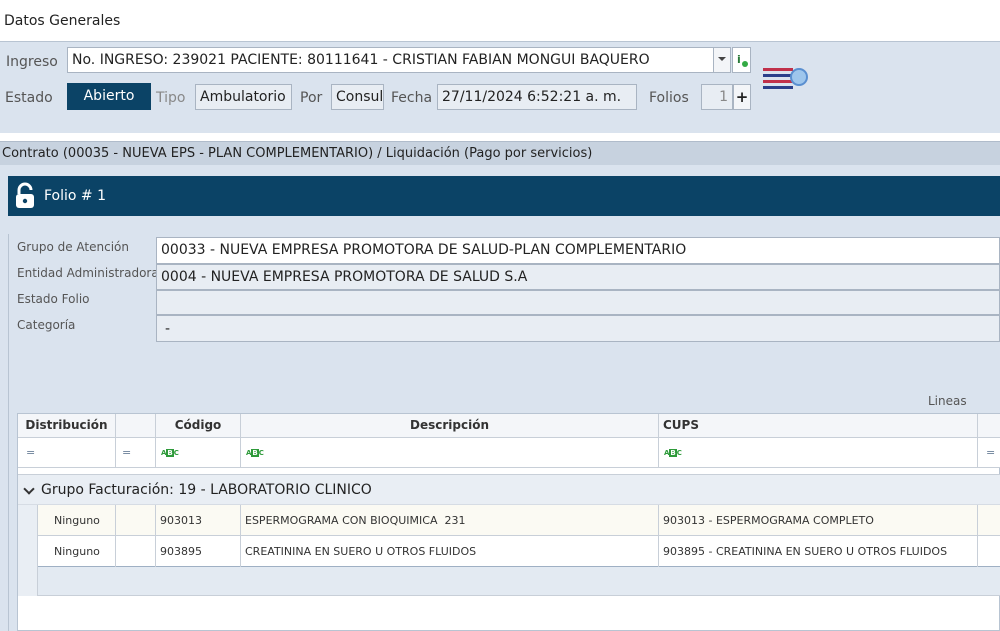  I want to click on por-label: Por, so click(311, 98).